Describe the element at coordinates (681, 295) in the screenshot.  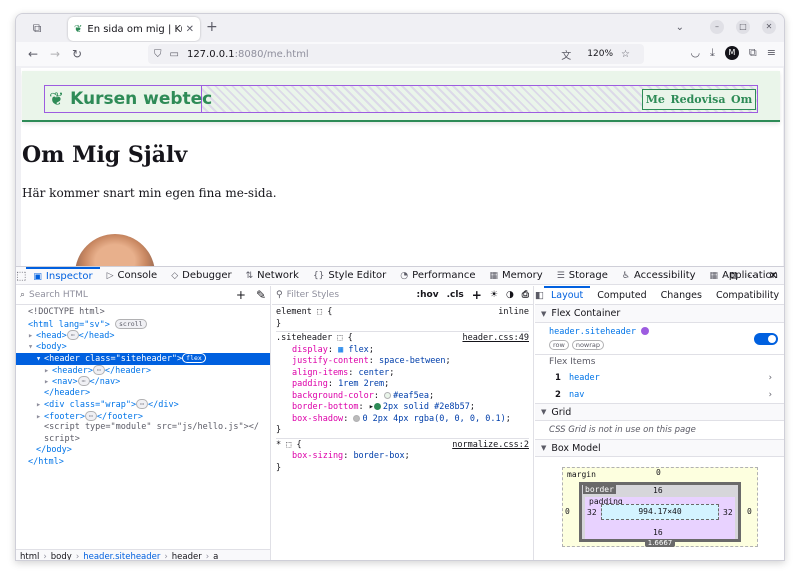
I see `tab-changes: Changes` at that location.